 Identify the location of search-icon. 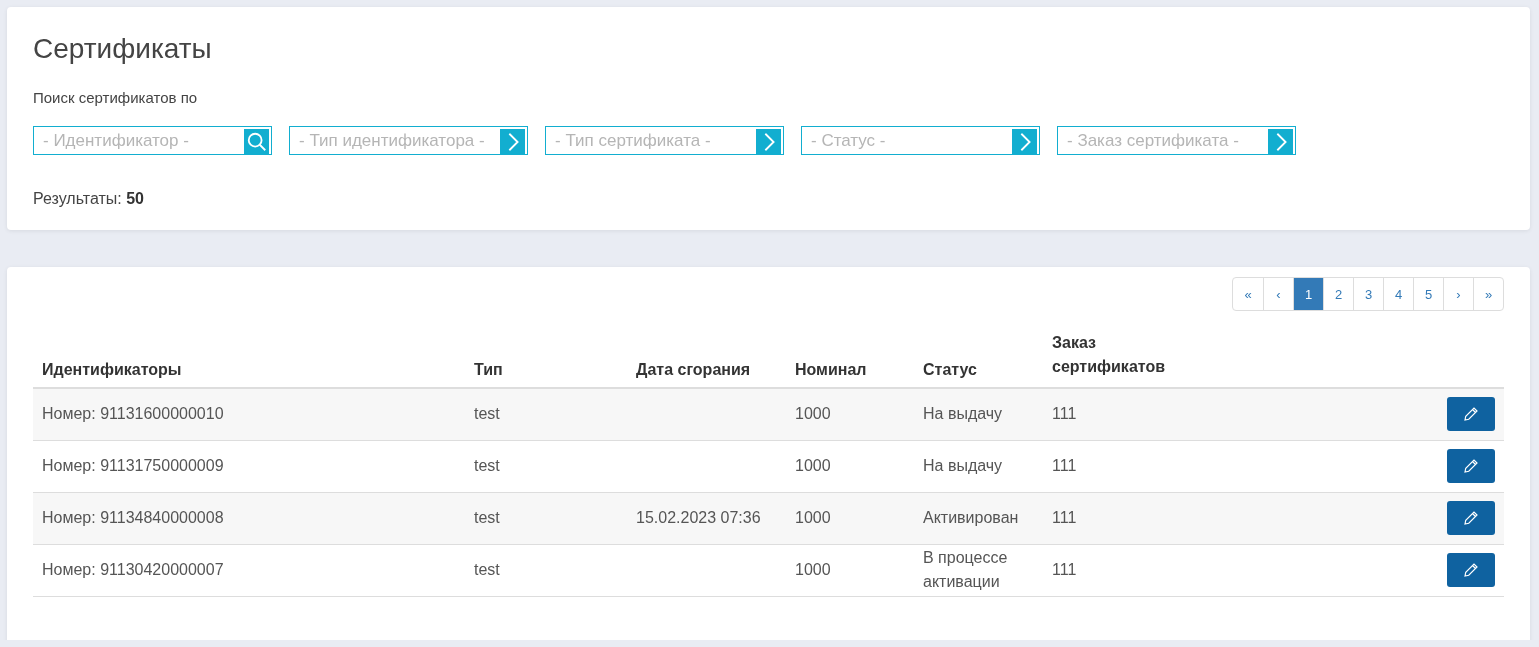
(256, 141).